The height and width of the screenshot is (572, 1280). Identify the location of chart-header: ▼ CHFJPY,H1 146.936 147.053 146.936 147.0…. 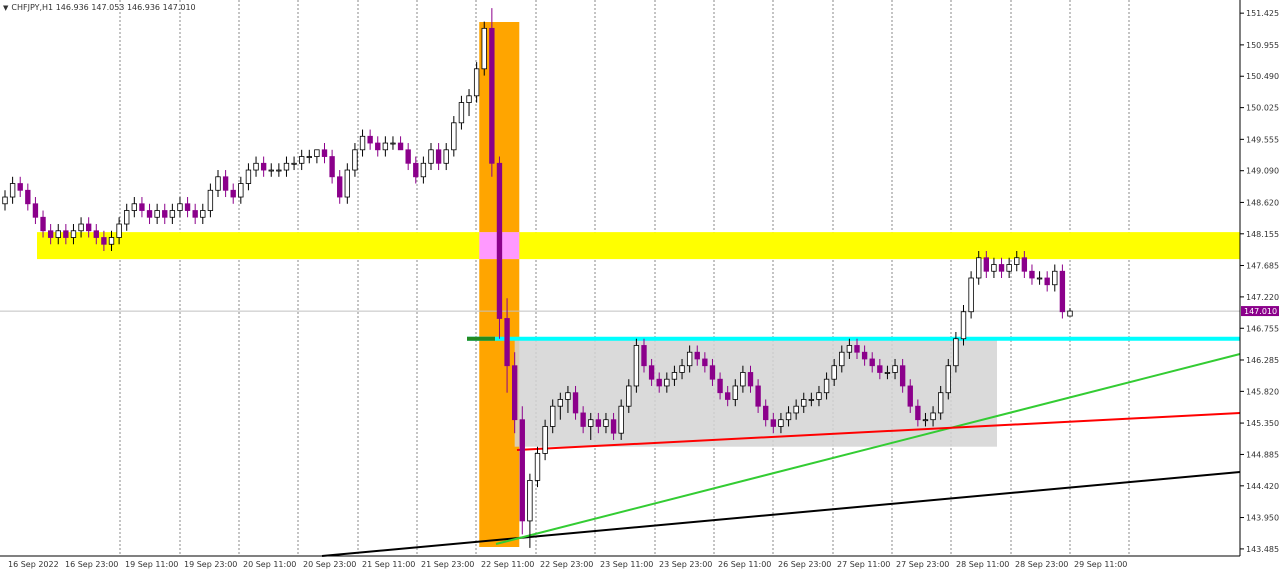
(99, 7).